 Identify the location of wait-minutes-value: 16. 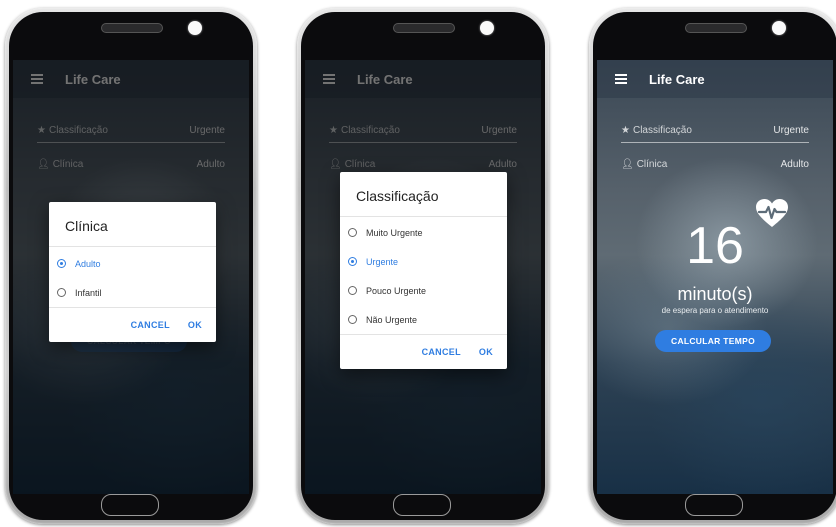
(715, 246).